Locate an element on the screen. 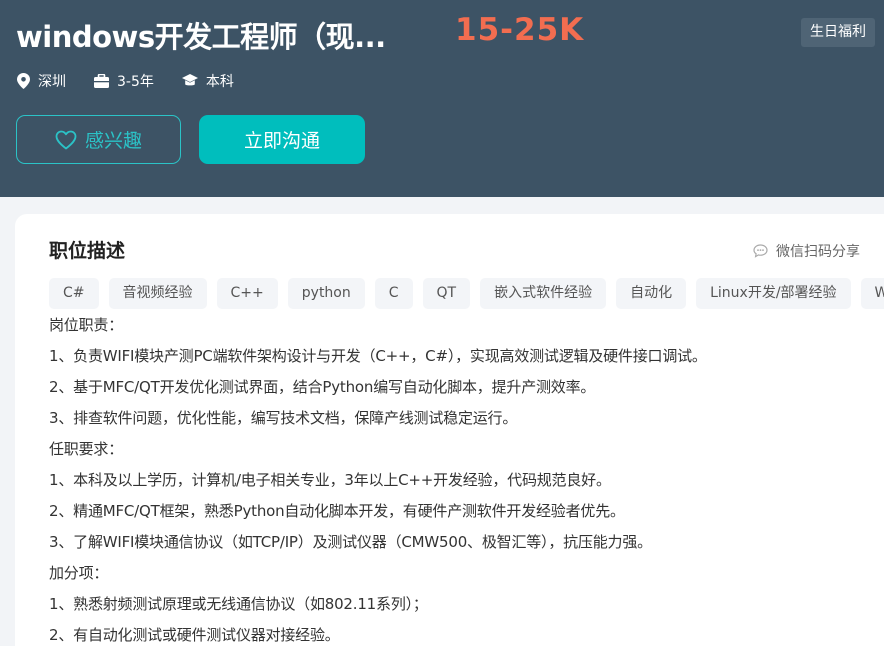  description-line: 3、排查软件问题，优化性能，编写技术文档，保障产线测试稳定运行。 is located at coordinates (283, 418).